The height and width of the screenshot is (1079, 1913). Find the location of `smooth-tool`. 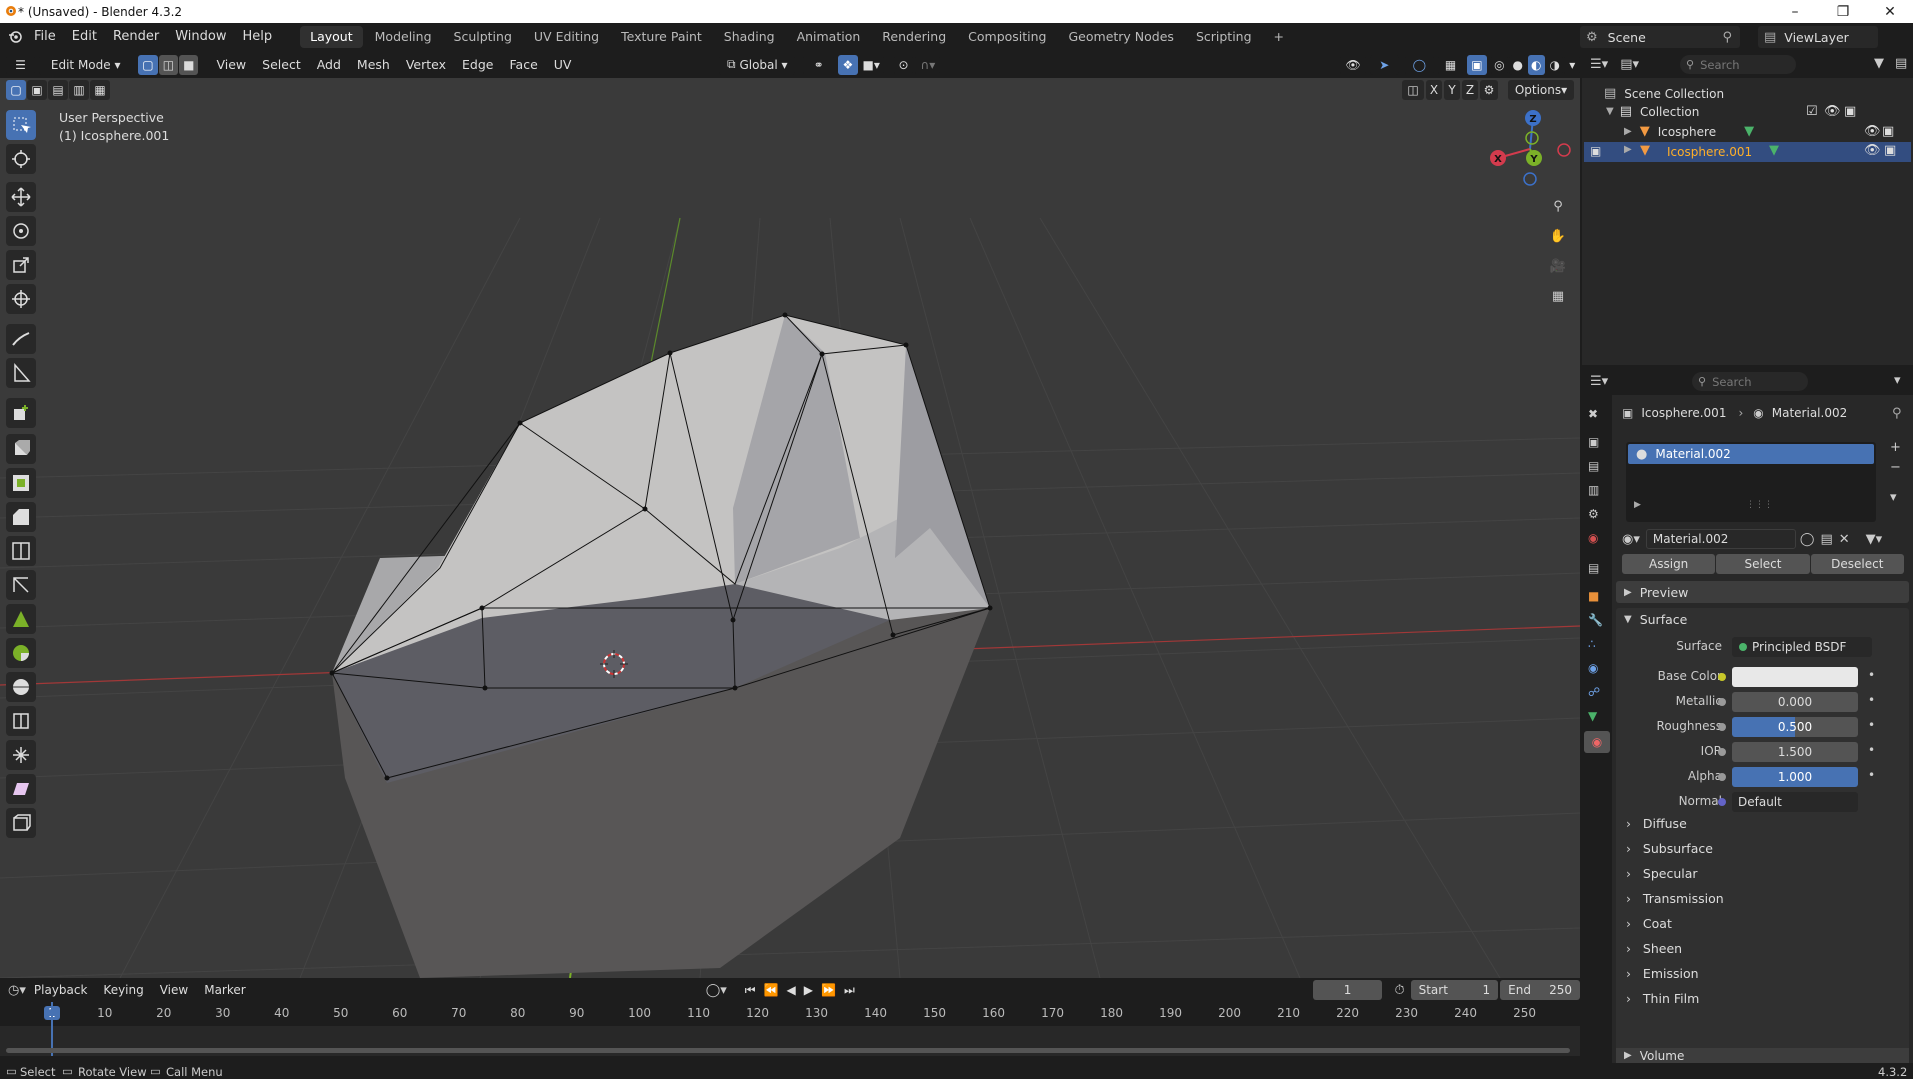

smooth-tool is located at coordinates (21, 687).